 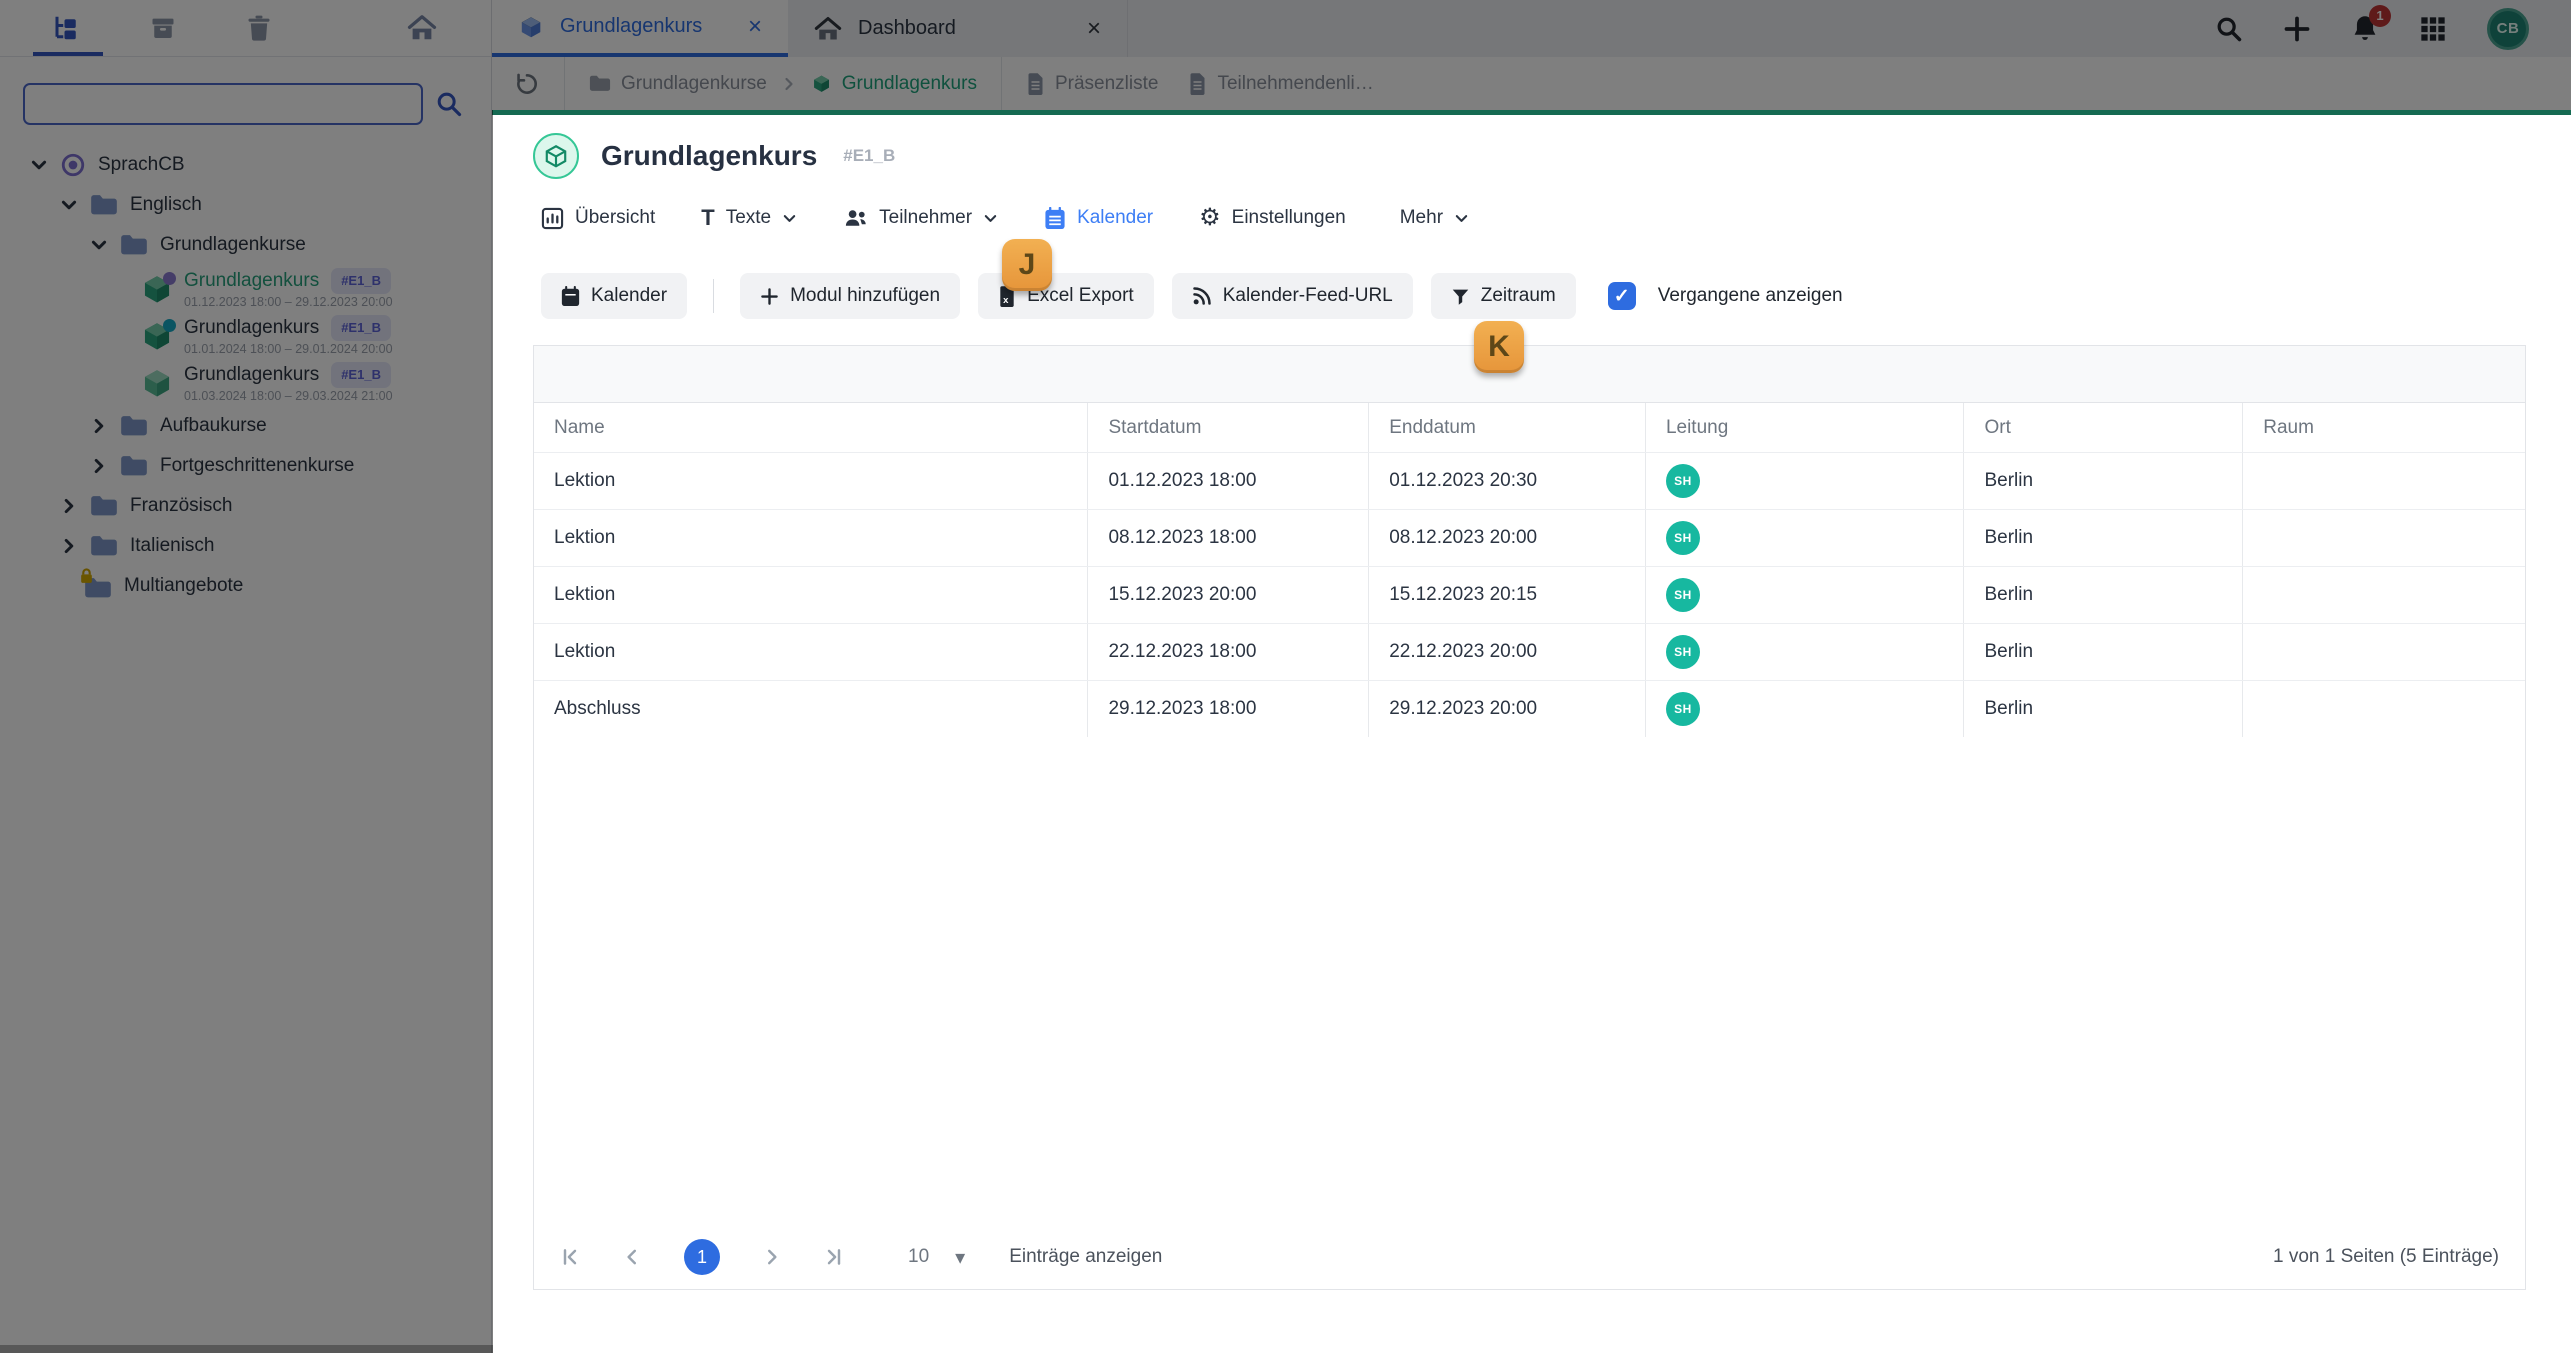 What do you see at coordinates (632, 1257) in the screenshot?
I see `prev-page-icon` at bounding box center [632, 1257].